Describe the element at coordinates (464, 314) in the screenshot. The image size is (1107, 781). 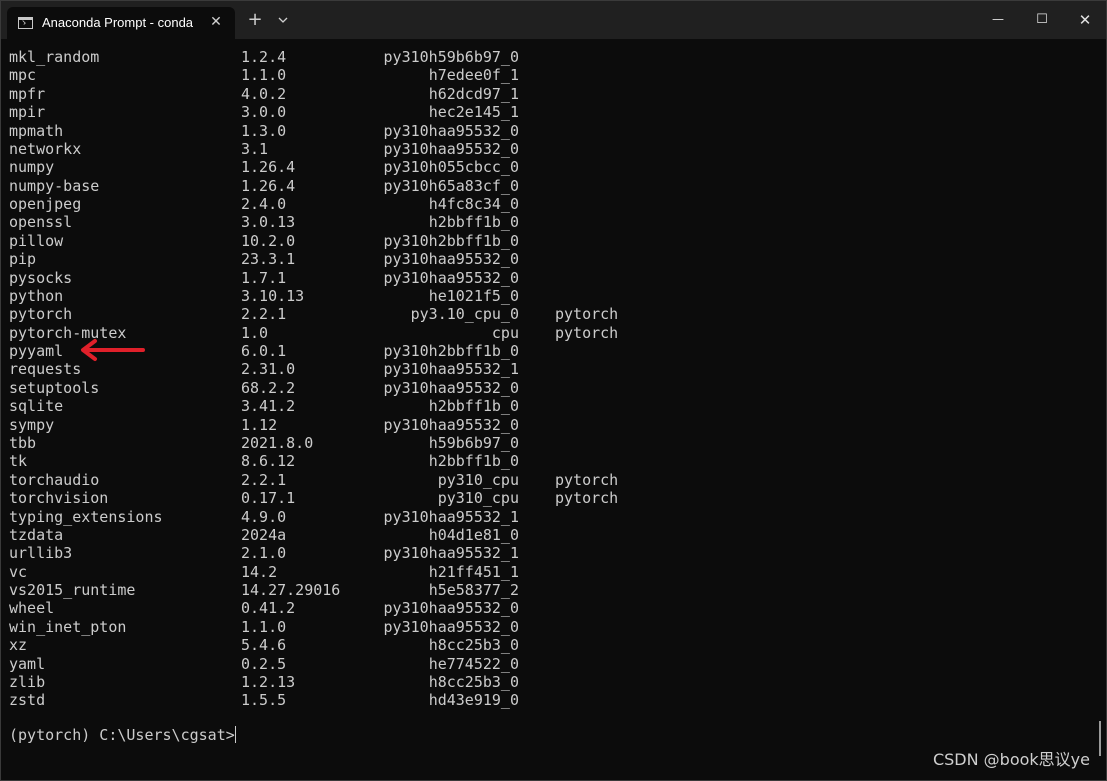
I see `package-build: py3.10_cpu_0` at that location.